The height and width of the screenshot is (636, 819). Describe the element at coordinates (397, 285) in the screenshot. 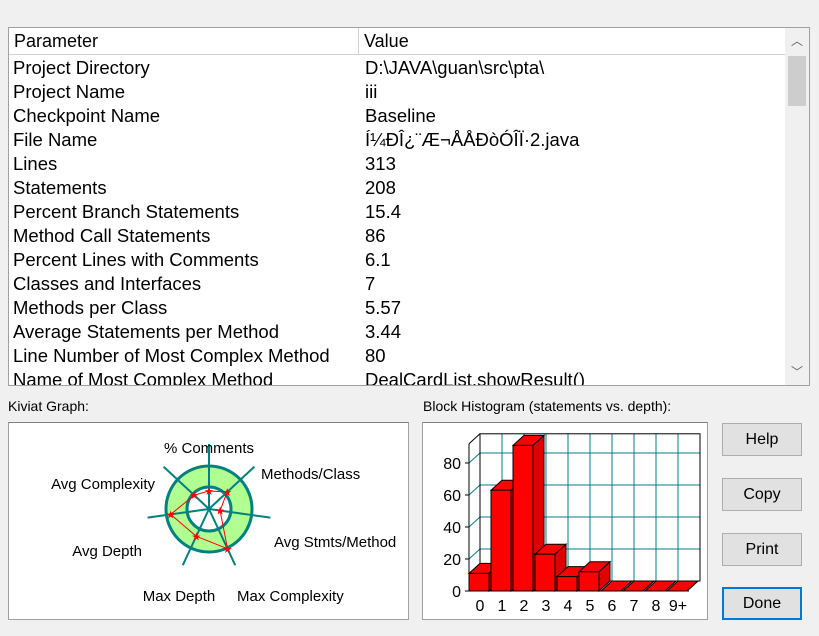

I see `table-row: Classes and Interfaces 7` at that location.